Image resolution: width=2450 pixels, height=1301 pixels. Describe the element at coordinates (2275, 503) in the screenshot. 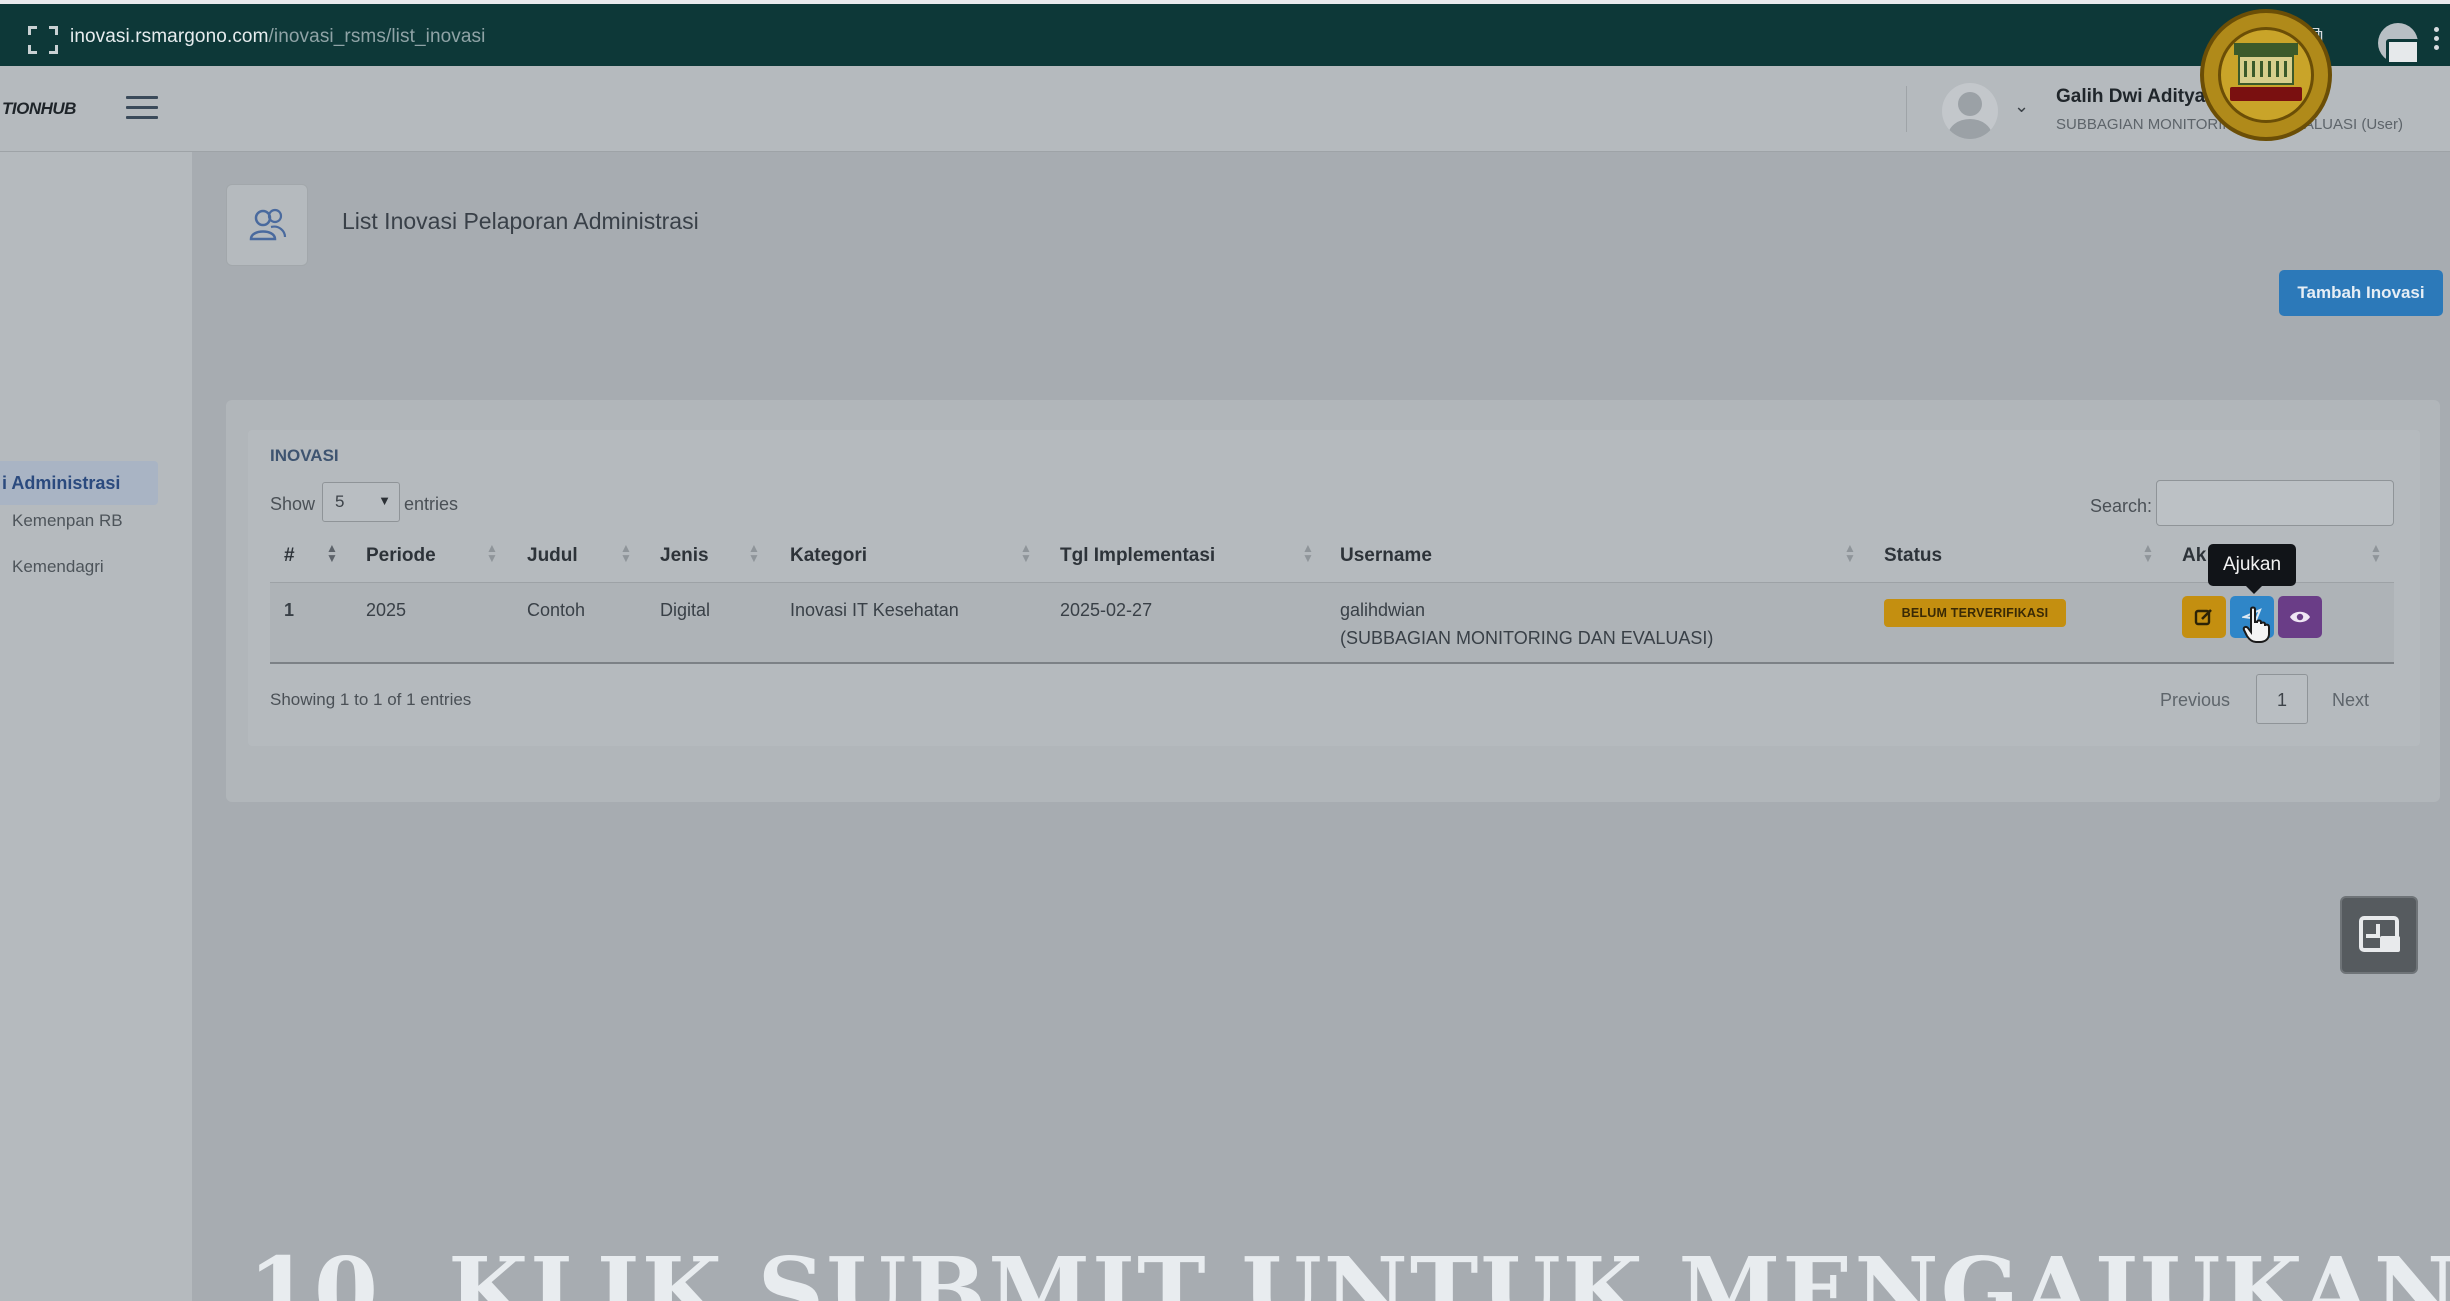

I see `search-input` at that location.